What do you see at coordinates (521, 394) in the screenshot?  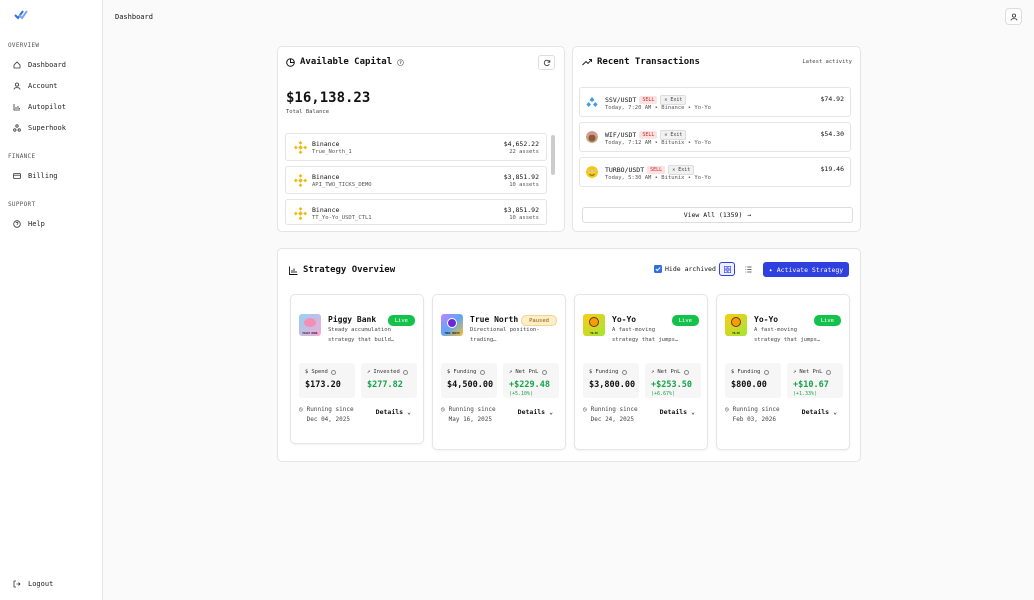 I see `metric-percent: (+5.10%)` at bounding box center [521, 394].